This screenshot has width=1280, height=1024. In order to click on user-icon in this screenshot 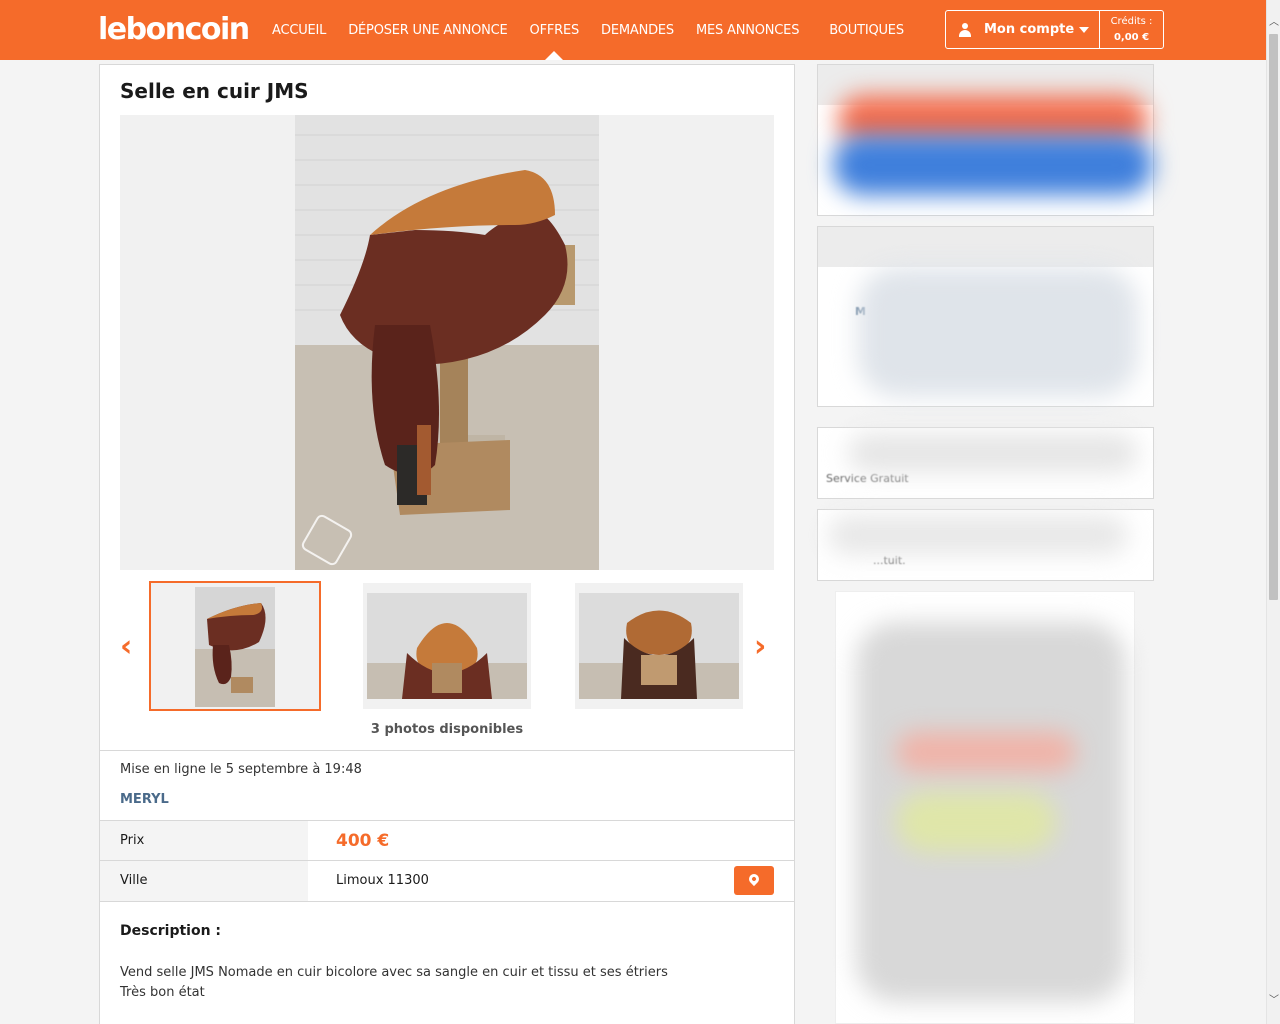, I will do `click(965, 29)`.